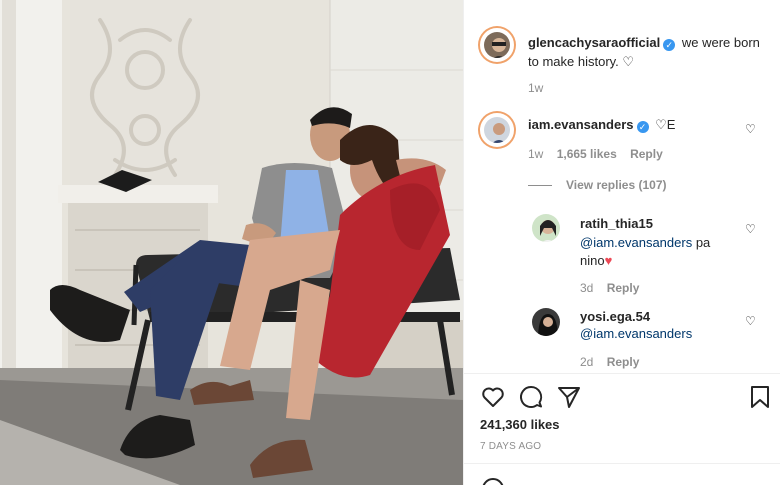 This screenshot has width=780, height=485. I want to click on bookmark-icon, so click(760, 397).